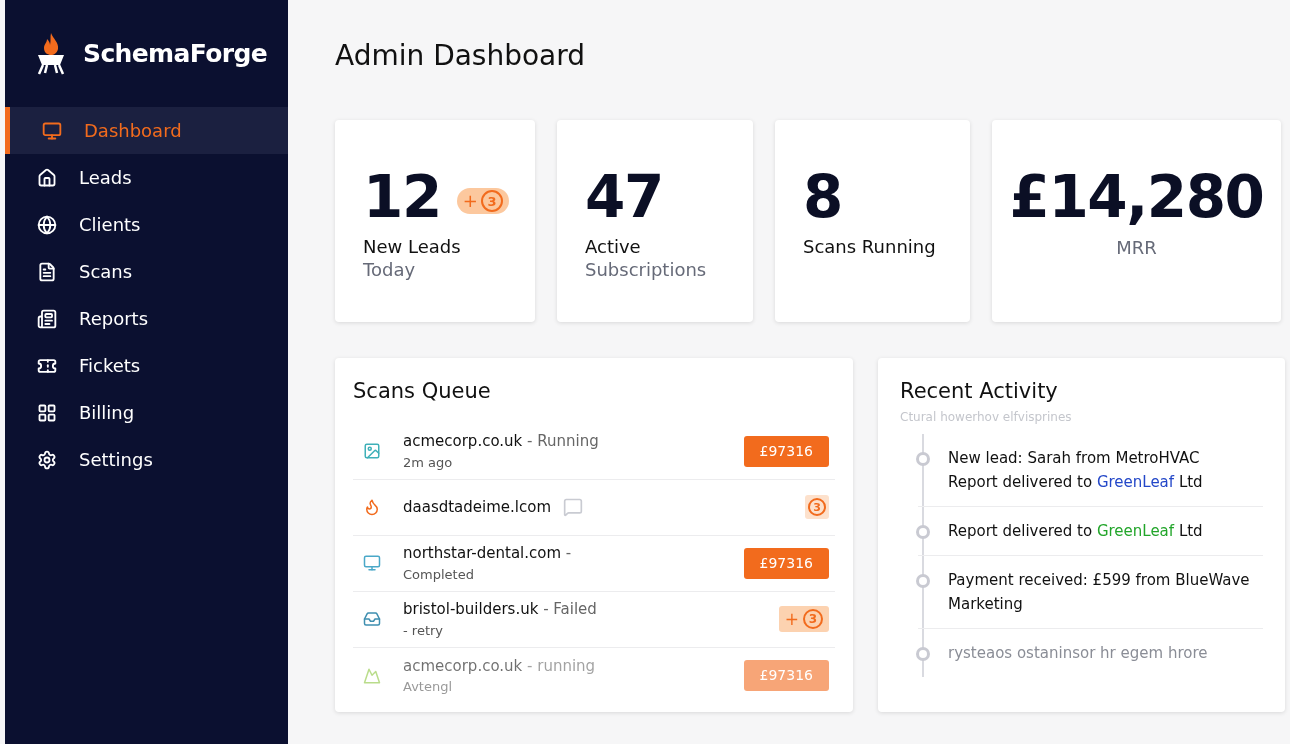 The height and width of the screenshot is (744, 1290). I want to click on panel-subtitle: Ctural howerhov elfvisprines, so click(986, 417).